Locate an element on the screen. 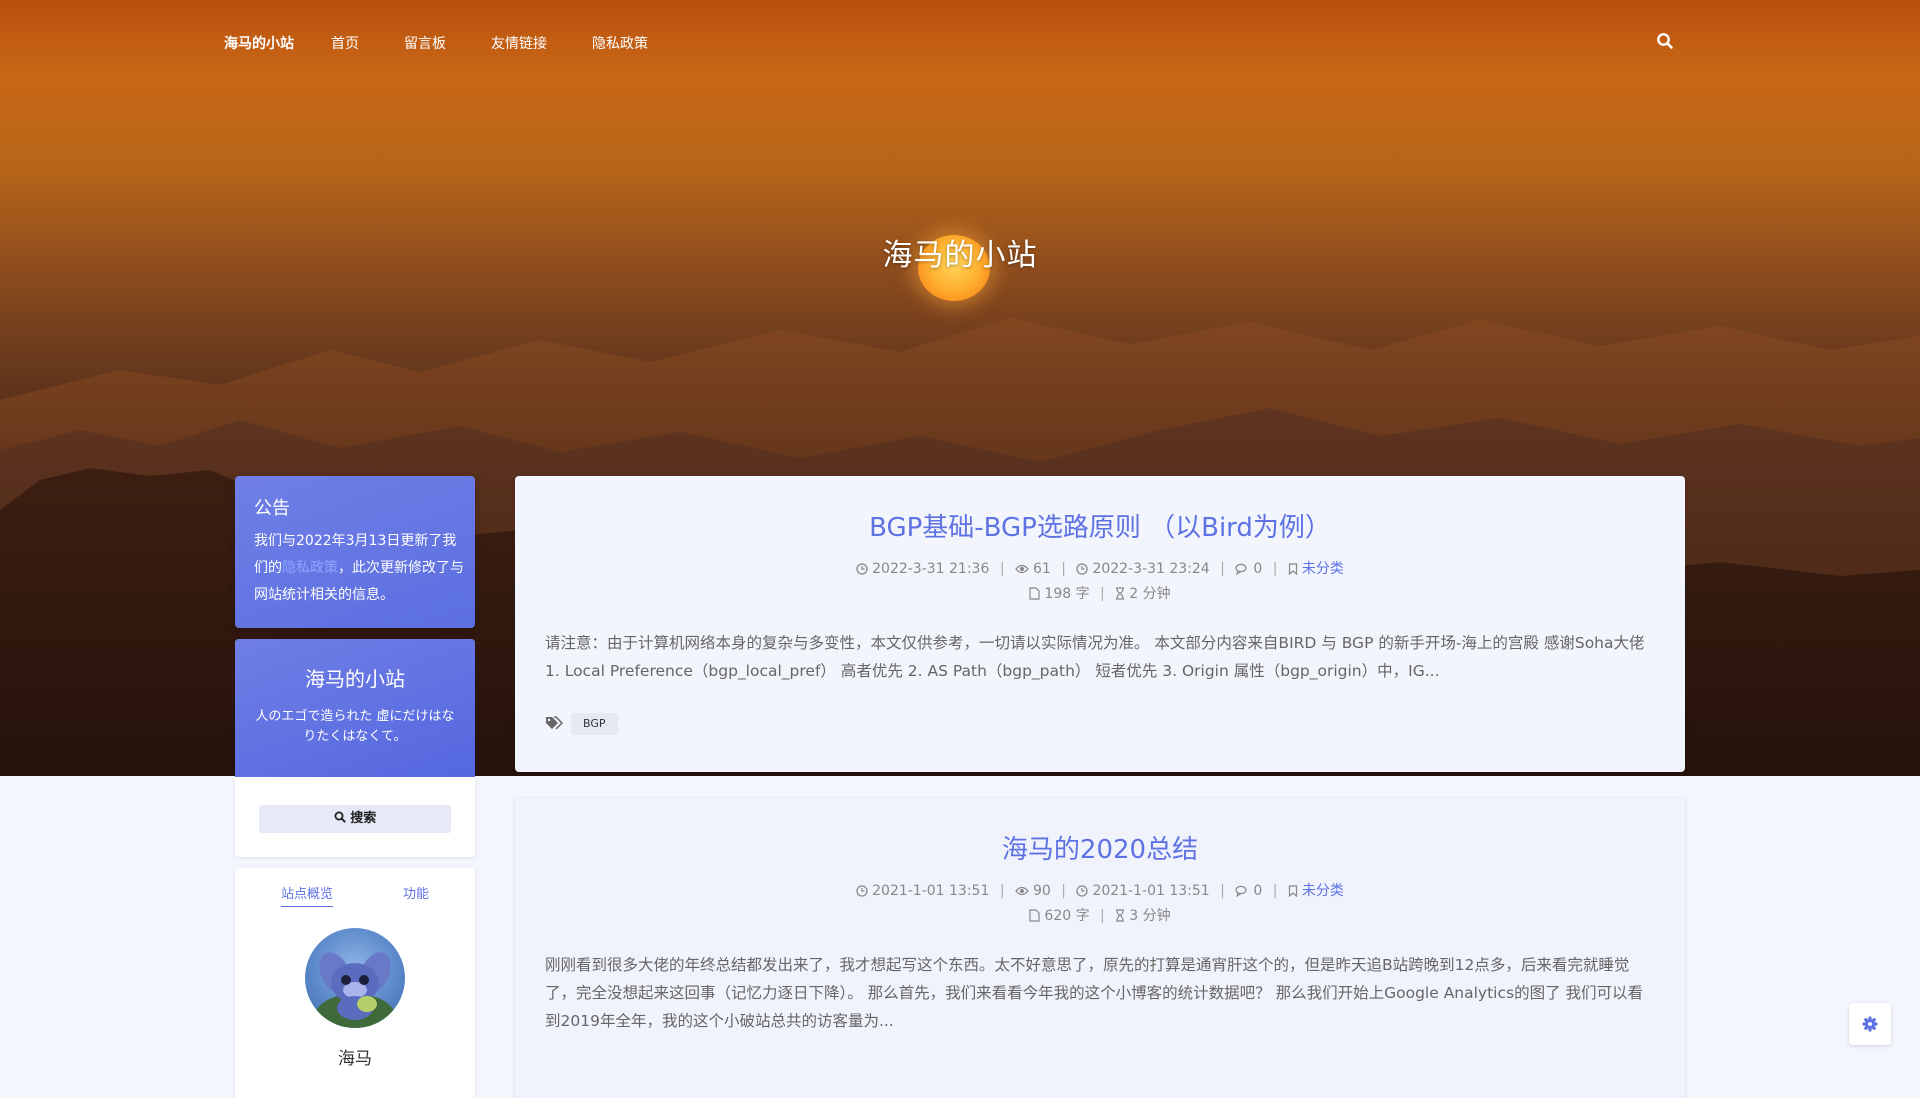 The height and width of the screenshot is (1098, 1920). site-info-header: 海马的小站 人のエゴで造られた 虚にだけはなりたくはなくて。 is located at coordinates (355, 708).